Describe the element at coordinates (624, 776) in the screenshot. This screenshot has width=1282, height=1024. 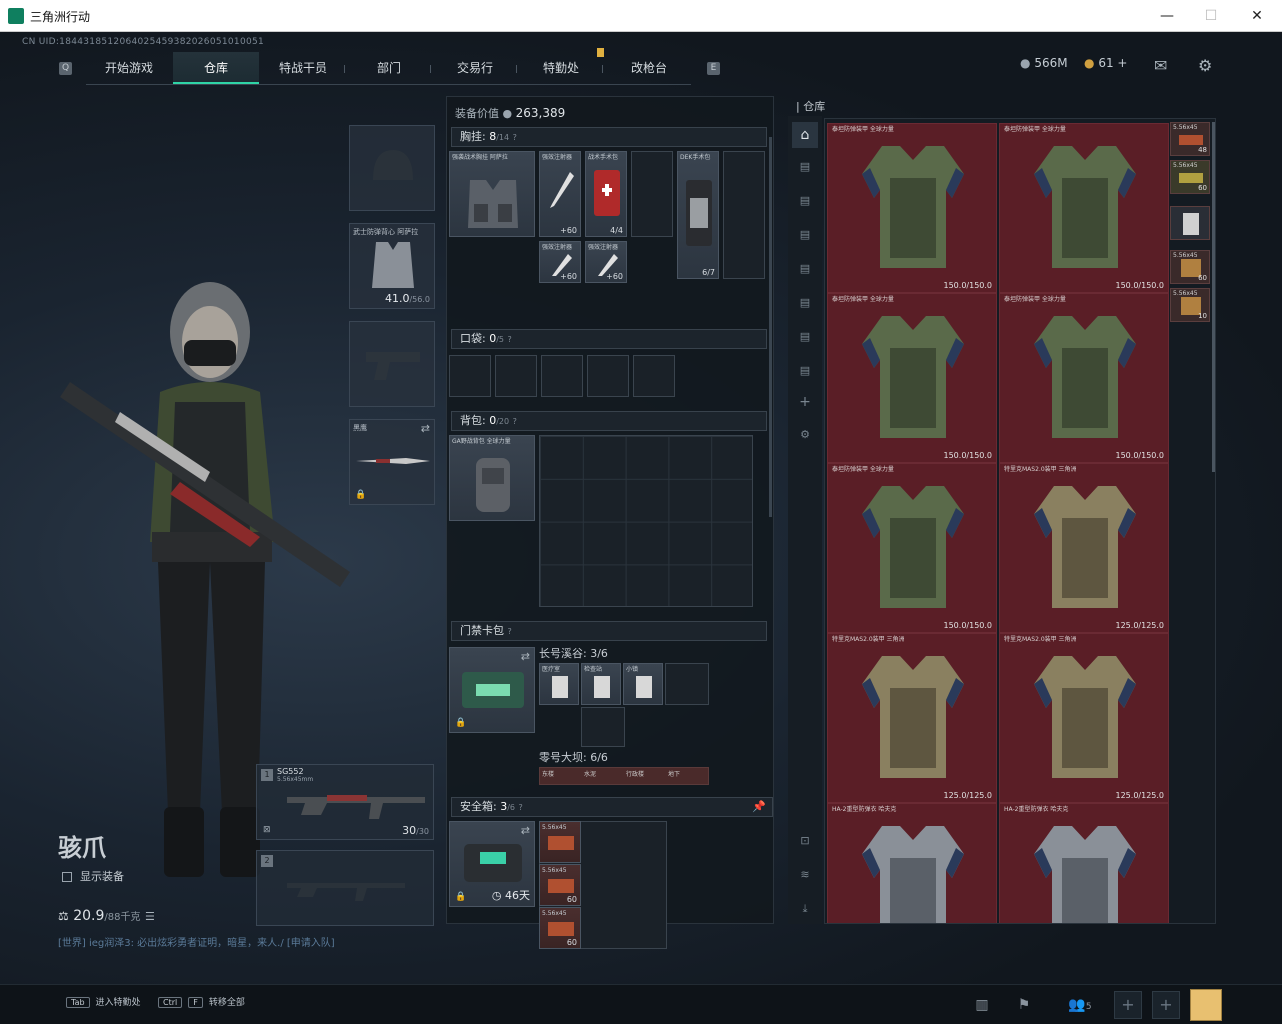
I see `keycard-row-2: 东楼 水泥 行政楼 地下` at that location.